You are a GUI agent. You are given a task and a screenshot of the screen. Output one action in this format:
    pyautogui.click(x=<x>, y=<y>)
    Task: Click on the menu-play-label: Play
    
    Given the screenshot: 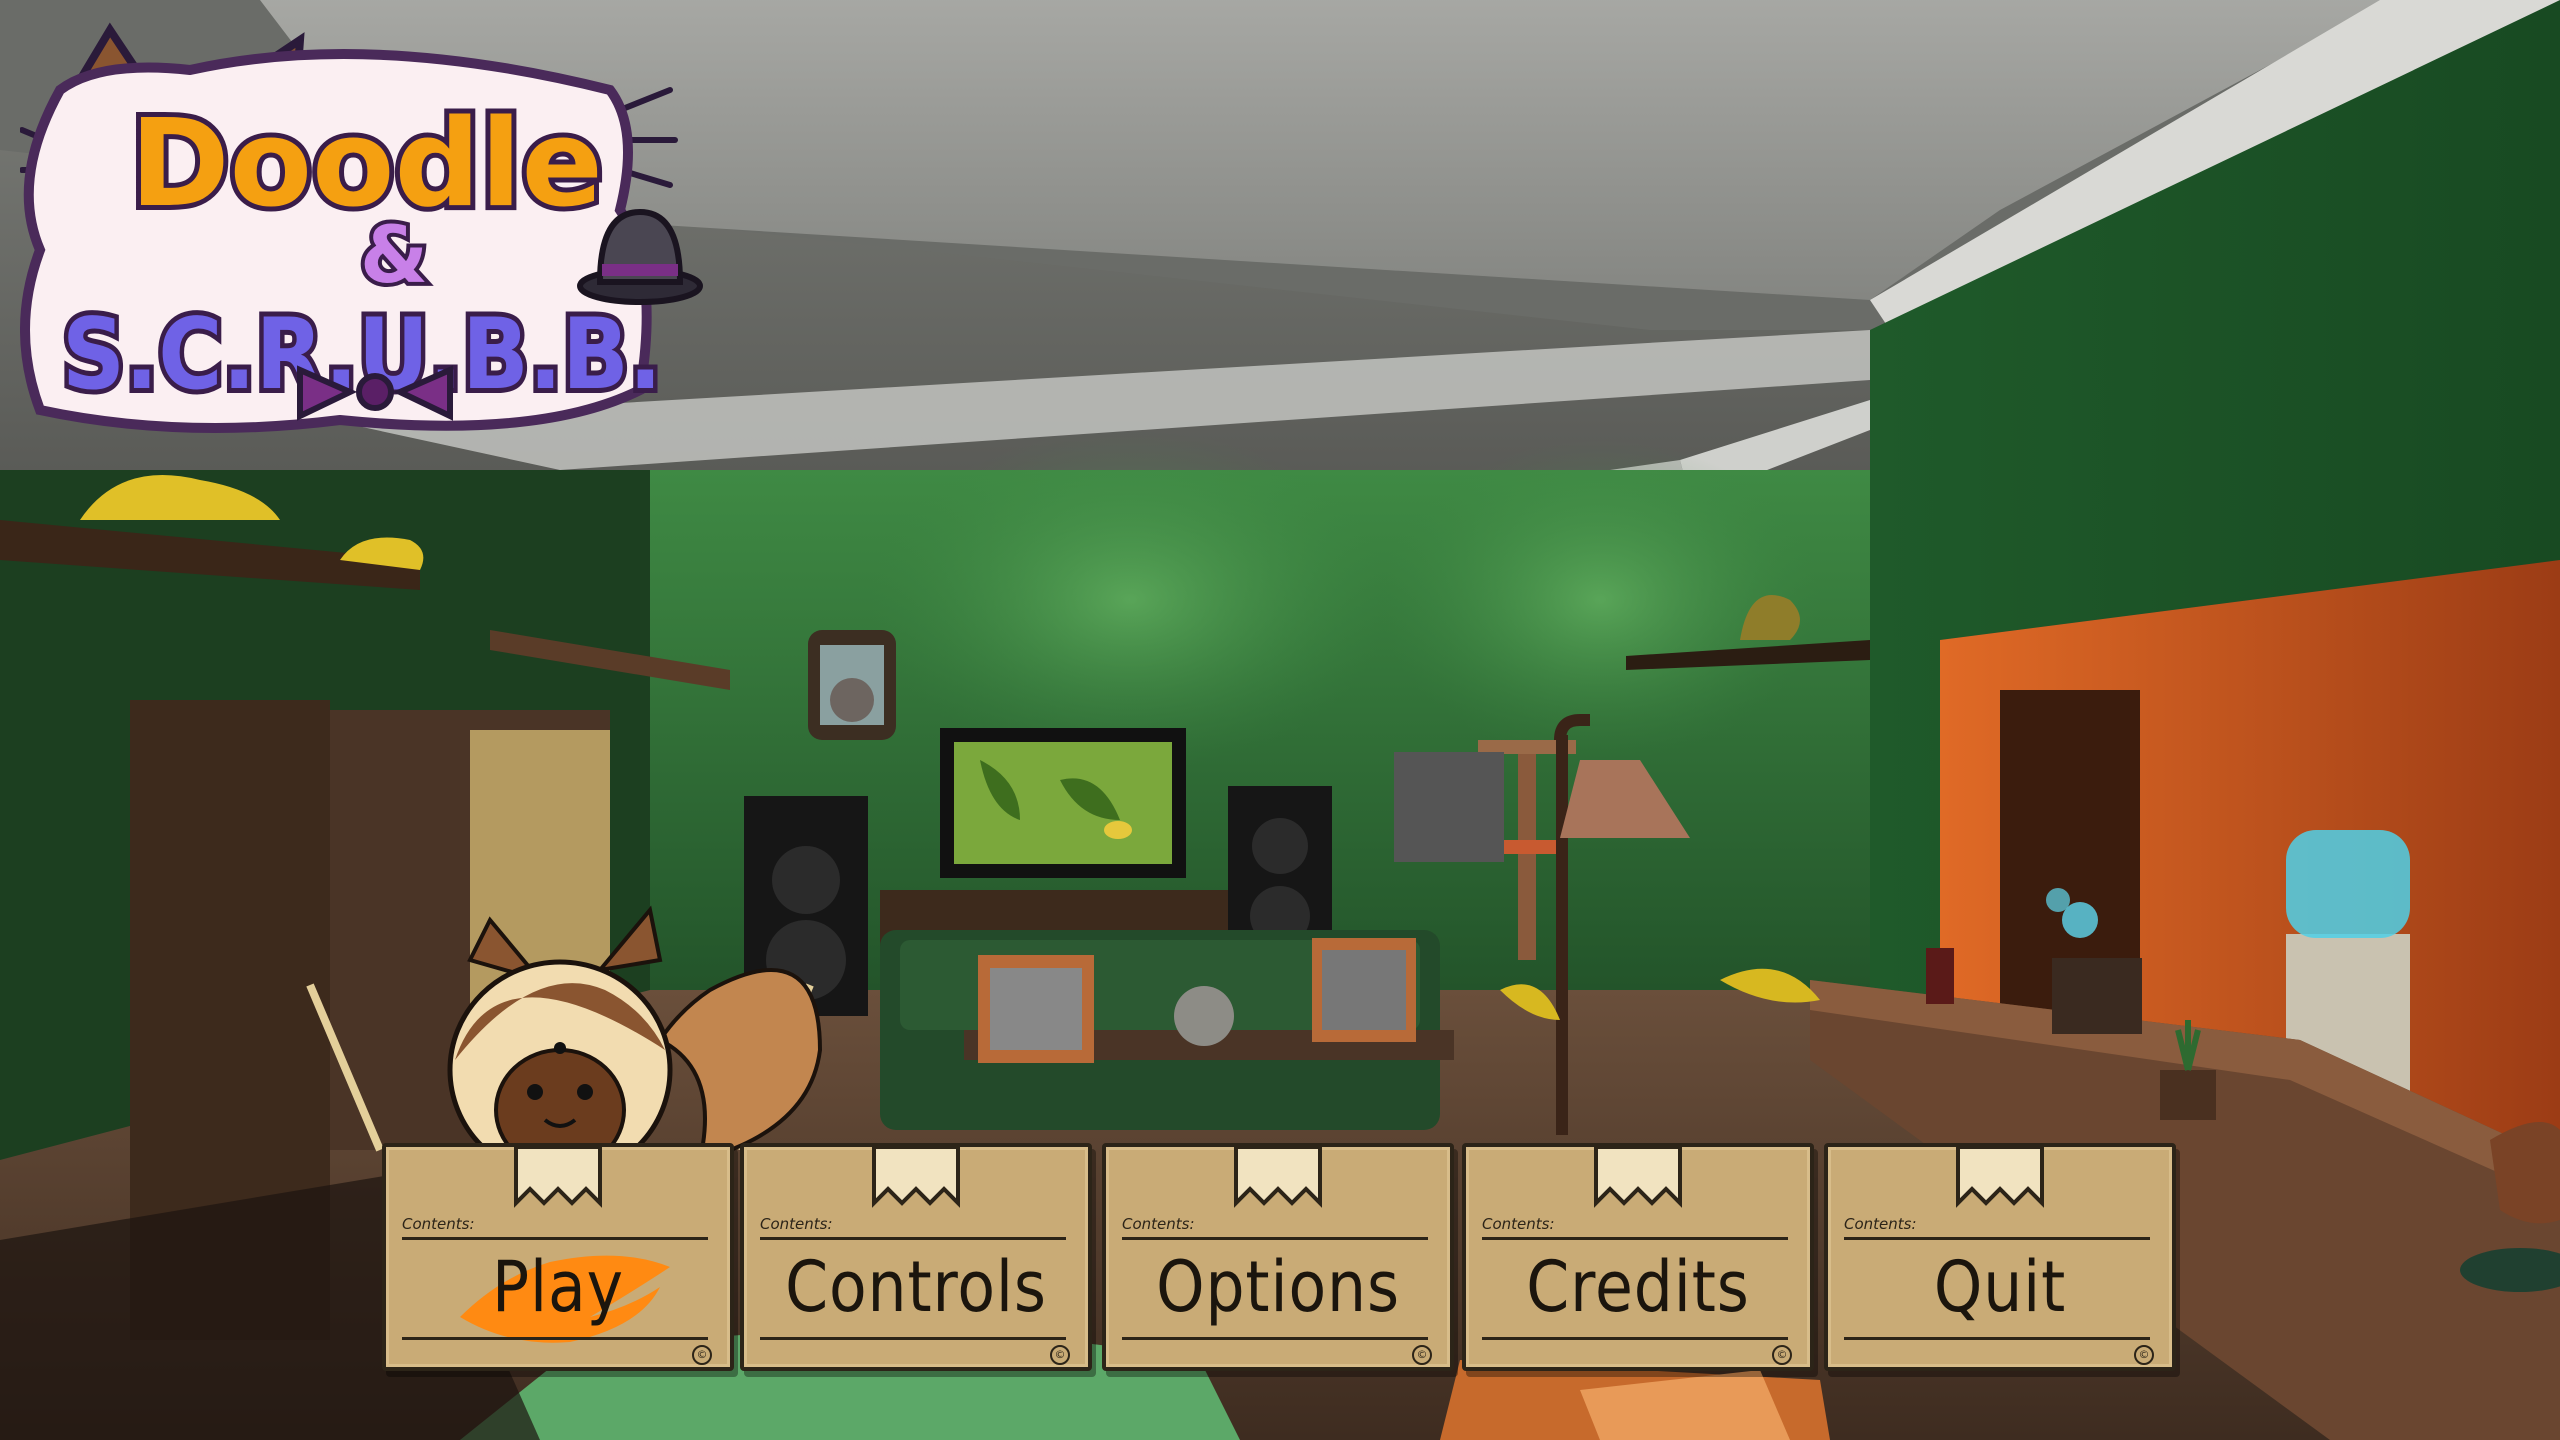 What is the action you would take?
    pyautogui.click(x=558, y=1287)
    